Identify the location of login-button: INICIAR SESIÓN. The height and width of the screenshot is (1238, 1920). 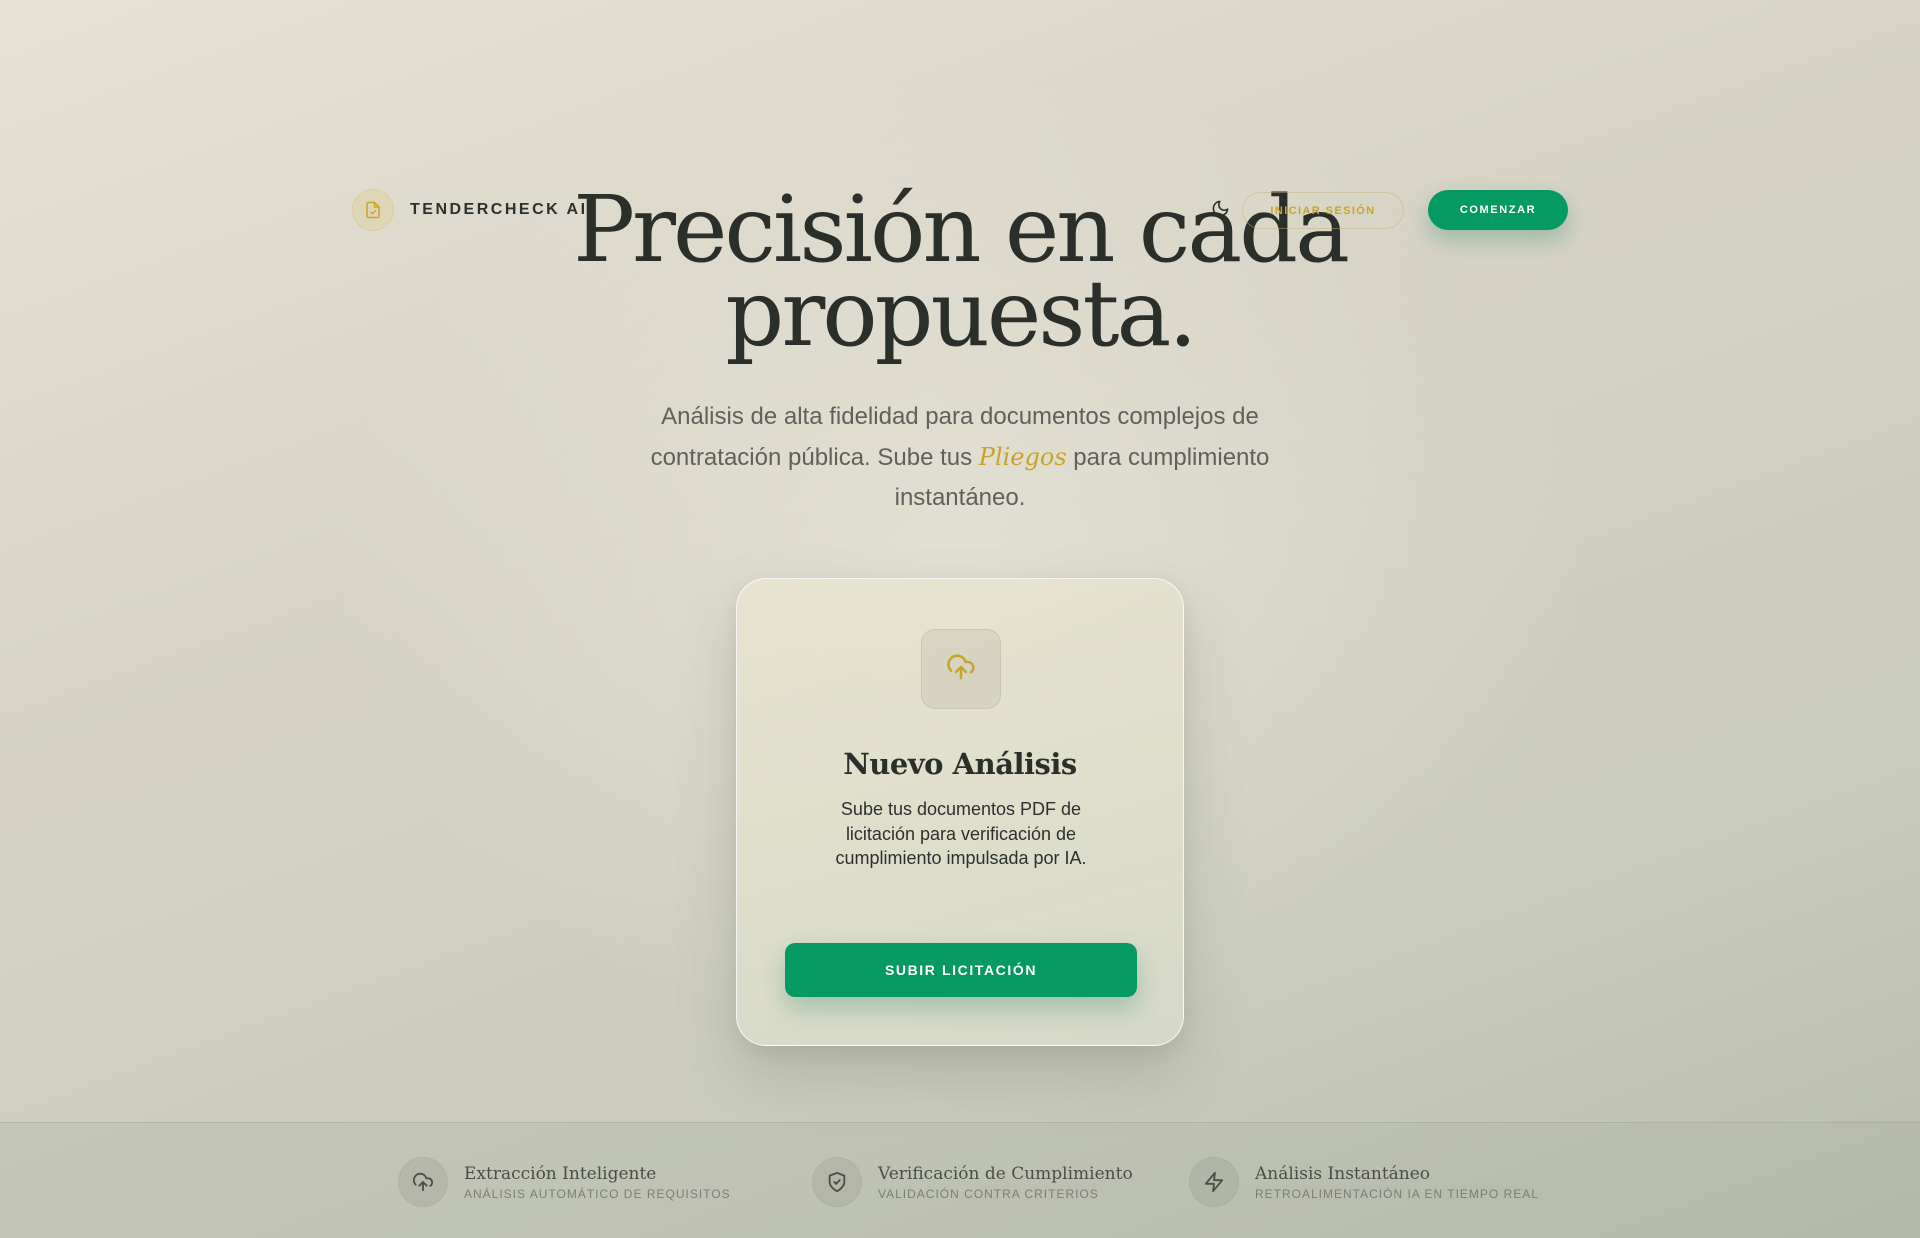
(1323, 210).